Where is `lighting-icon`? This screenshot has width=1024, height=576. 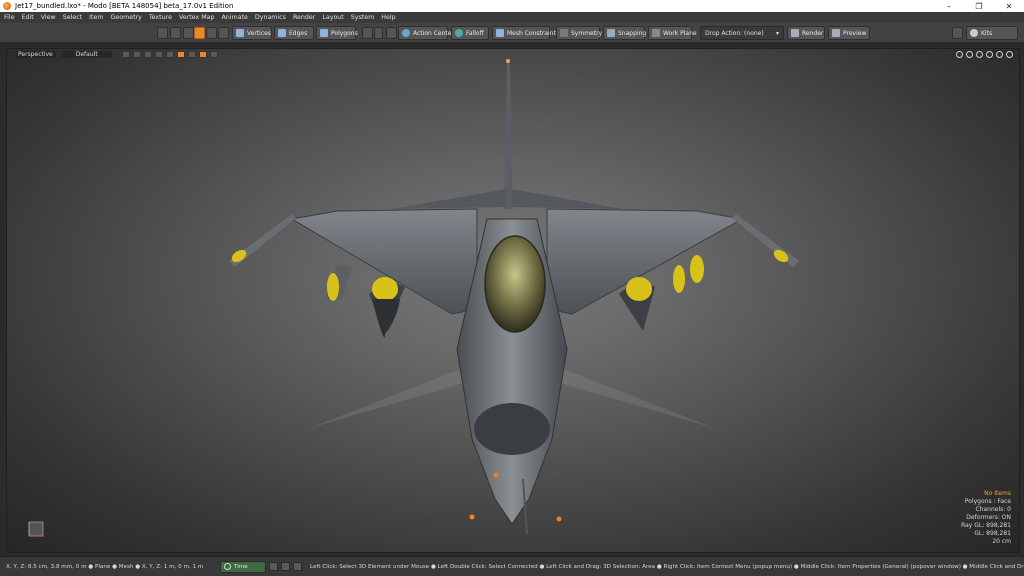
lighting-icon is located at coordinates (169, 54).